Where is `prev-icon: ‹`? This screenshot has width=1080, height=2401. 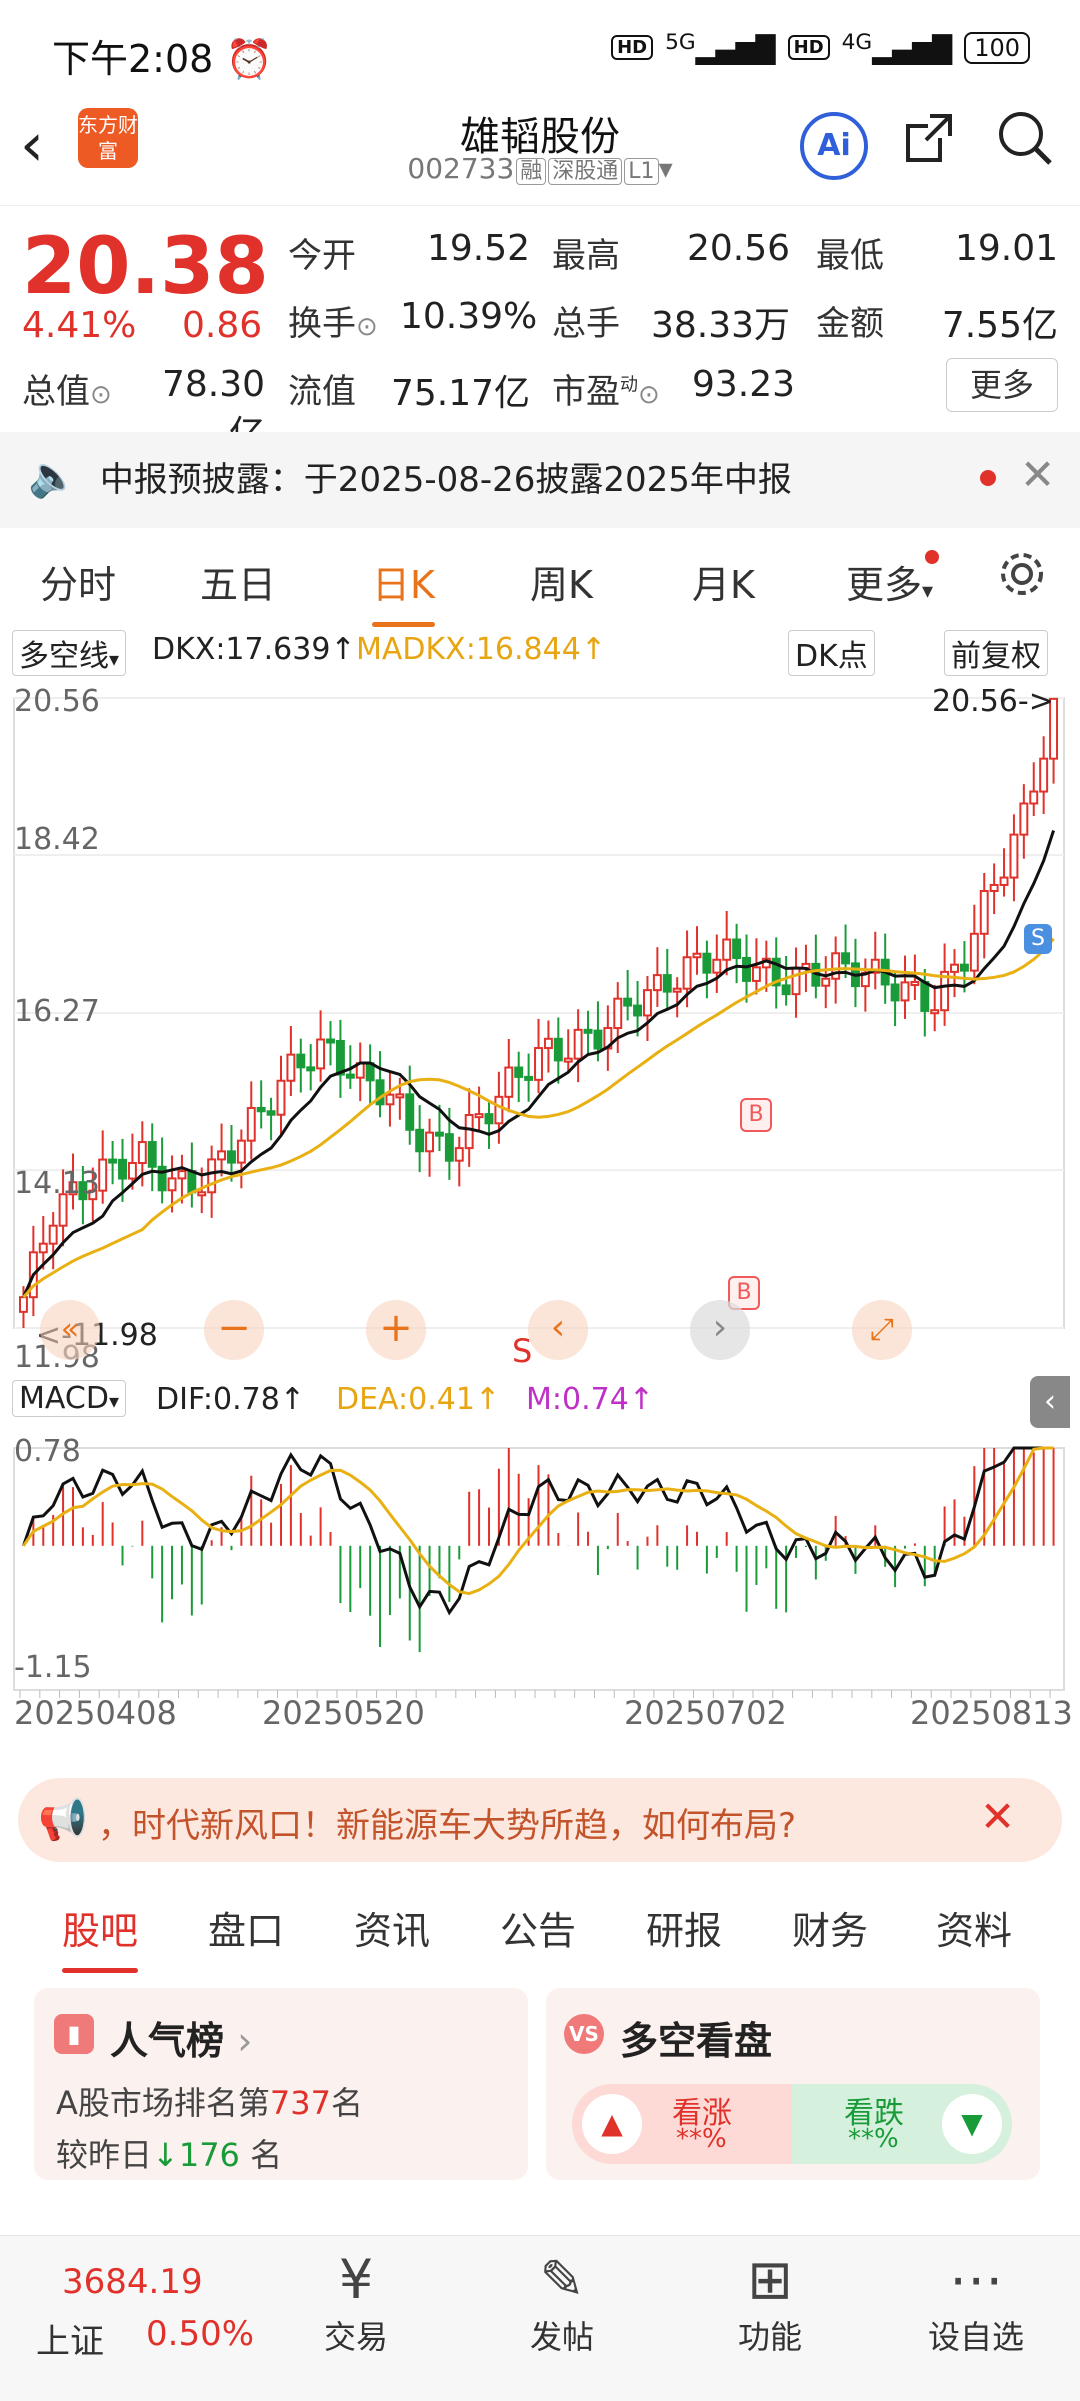
prev-icon: ‹ is located at coordinates (558, 1330).